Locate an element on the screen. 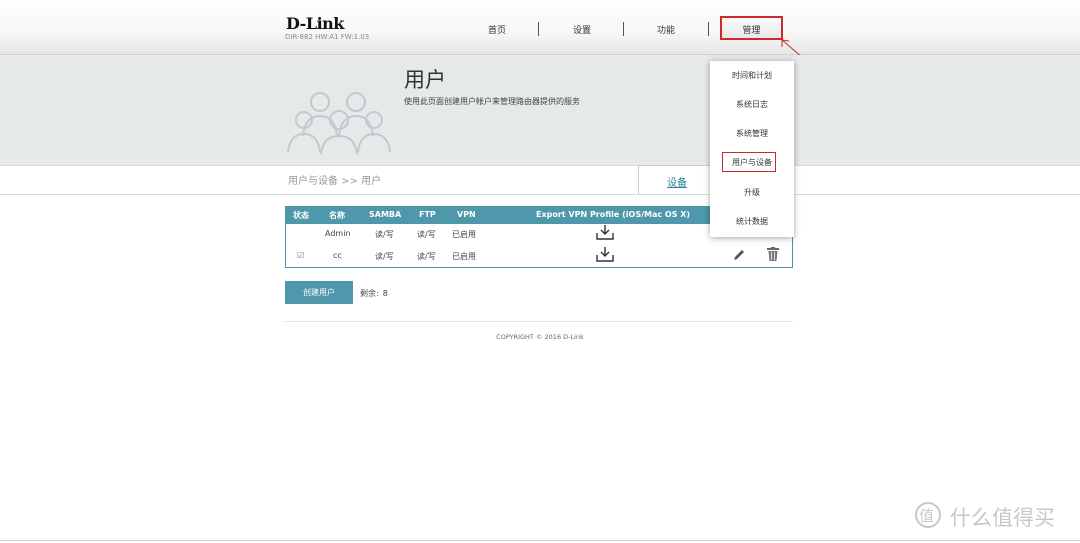  breadcrumb-bar is located at coordinates (540, 180).